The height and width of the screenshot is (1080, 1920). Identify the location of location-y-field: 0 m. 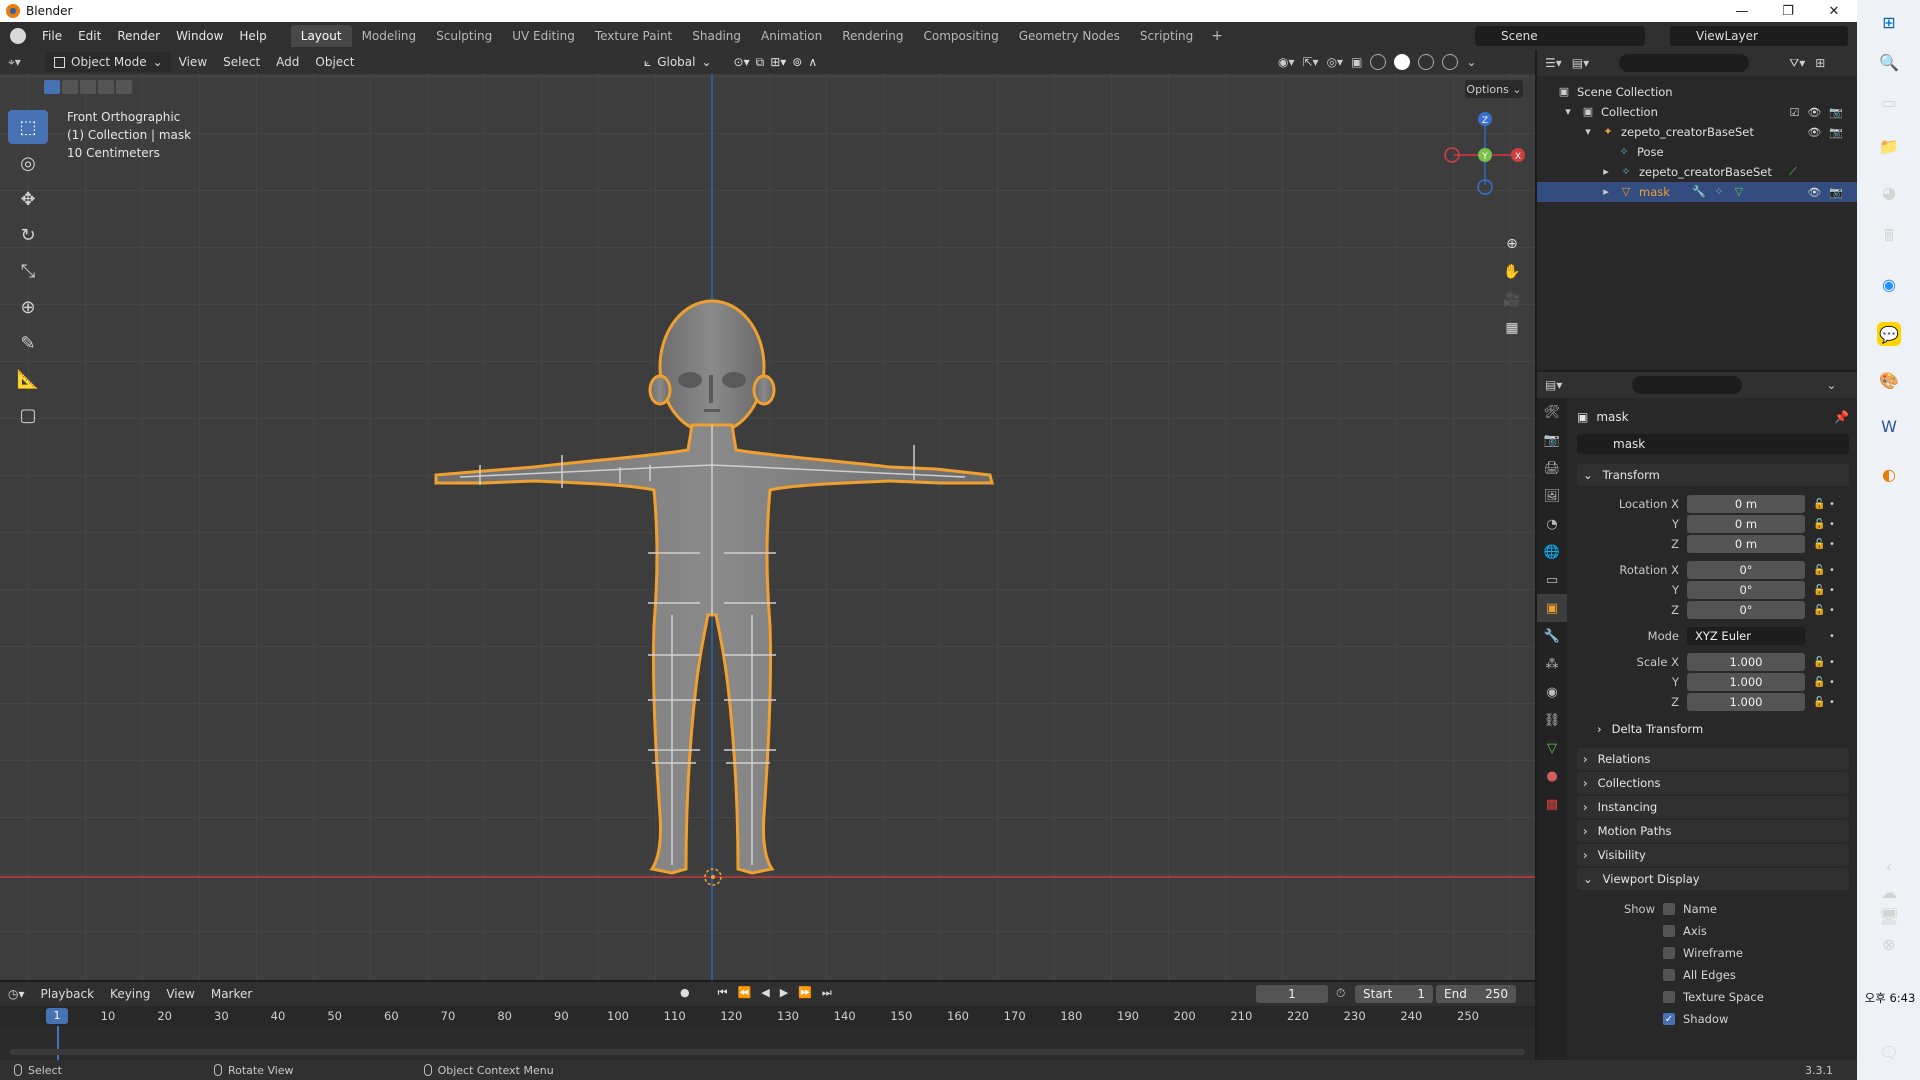
(1746, 524).